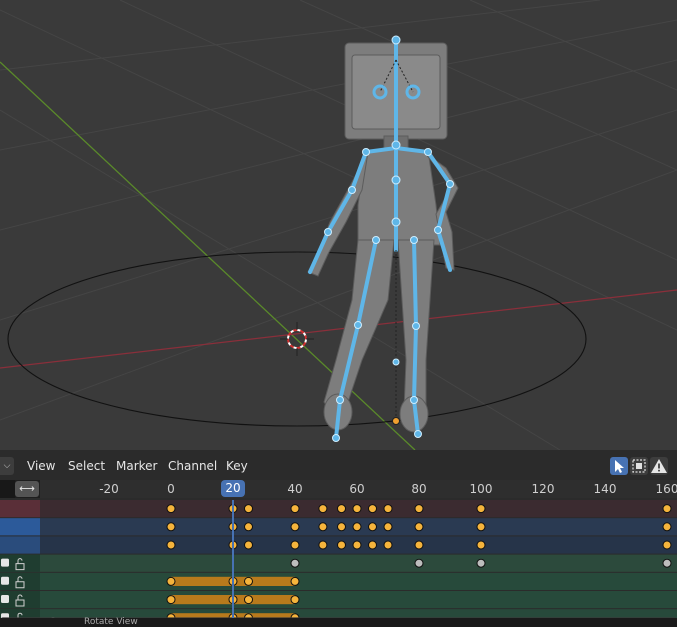 The height and width of the screenshot is (627, 677). I want to click on ruler-tick-label: 40, so click(295, 489).